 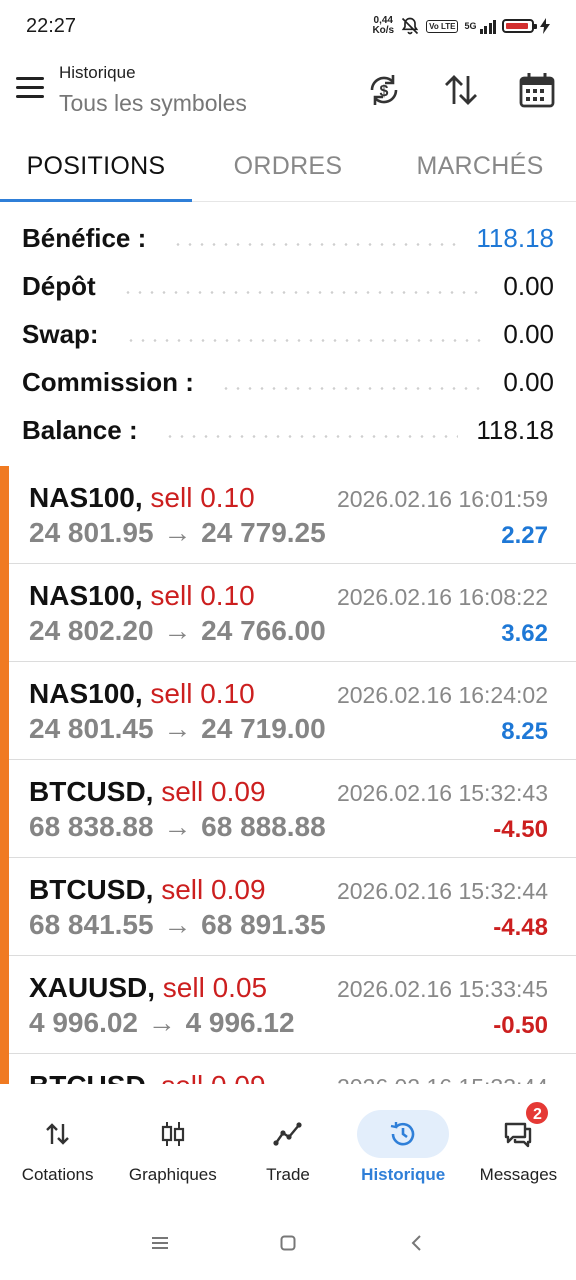 I want to click on nav-historique: Historique, so click(x=403, y=1146).